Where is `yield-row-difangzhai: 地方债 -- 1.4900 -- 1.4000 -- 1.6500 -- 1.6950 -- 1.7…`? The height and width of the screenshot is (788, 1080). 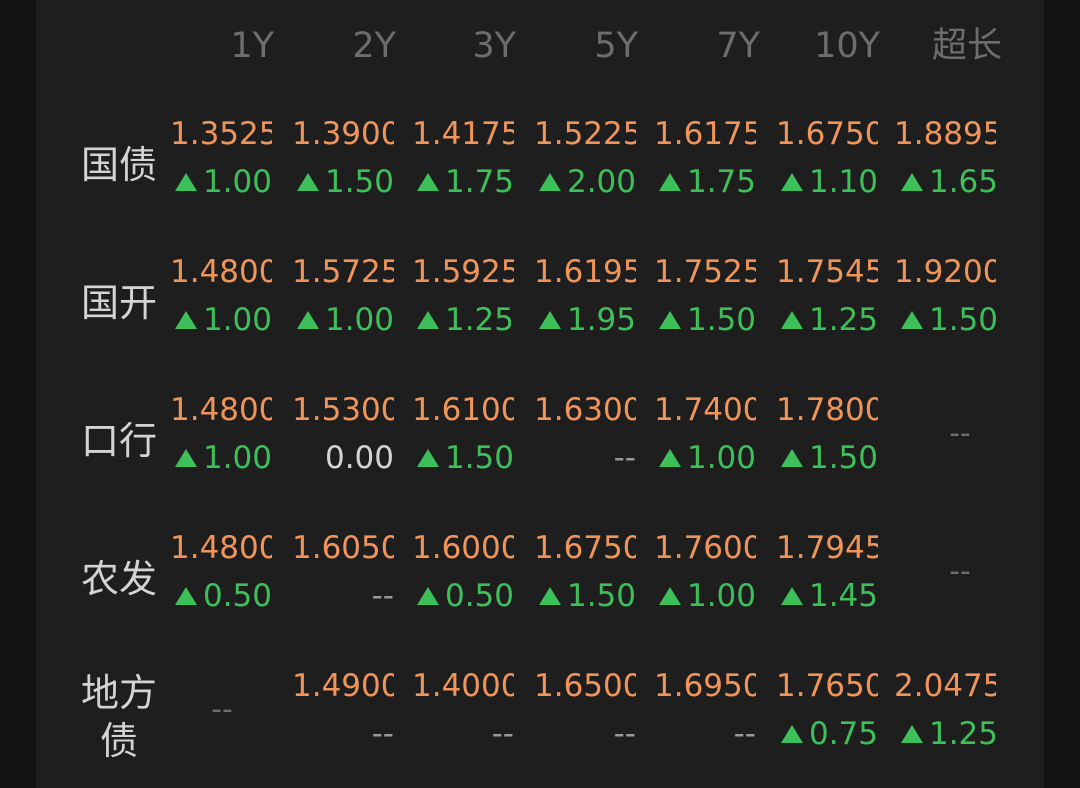
yield-row-difangzhai: 地方债 -- 1.4900 -- 1.4000 -- 1.6500 -- 1.6950 -- 1.7… is located at coordinates (540, 717).